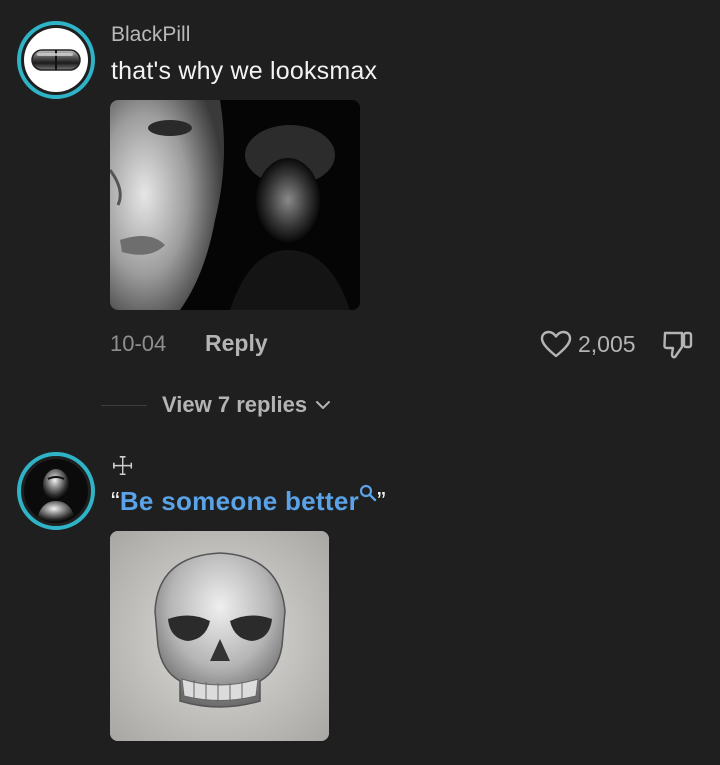 The width and height of the screenshot is (720, 765). I want to click on chrome-figure-icon, so click(56, 491).